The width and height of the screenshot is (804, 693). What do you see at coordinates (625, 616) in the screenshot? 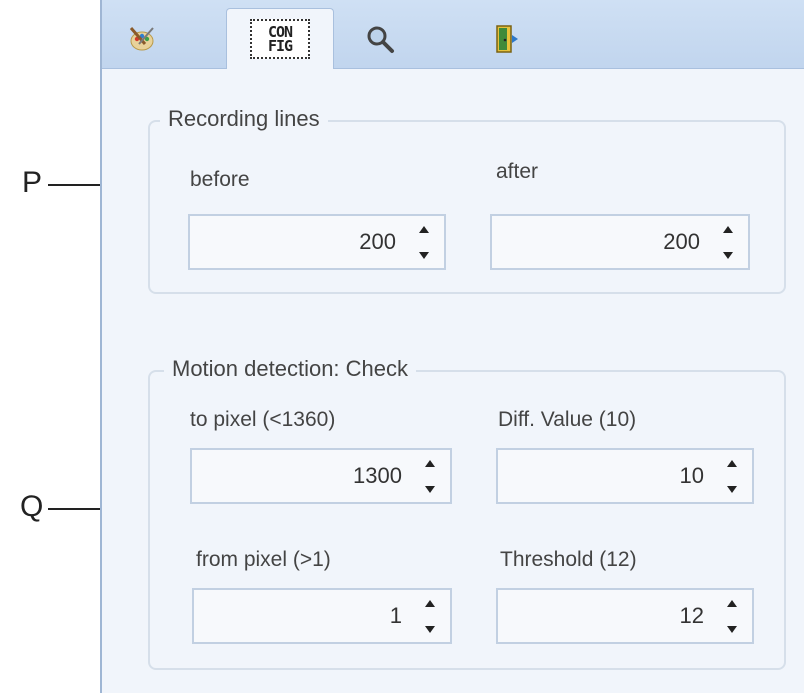
I see `threshold-spinbox: 12` at bounding box center [625, 616].